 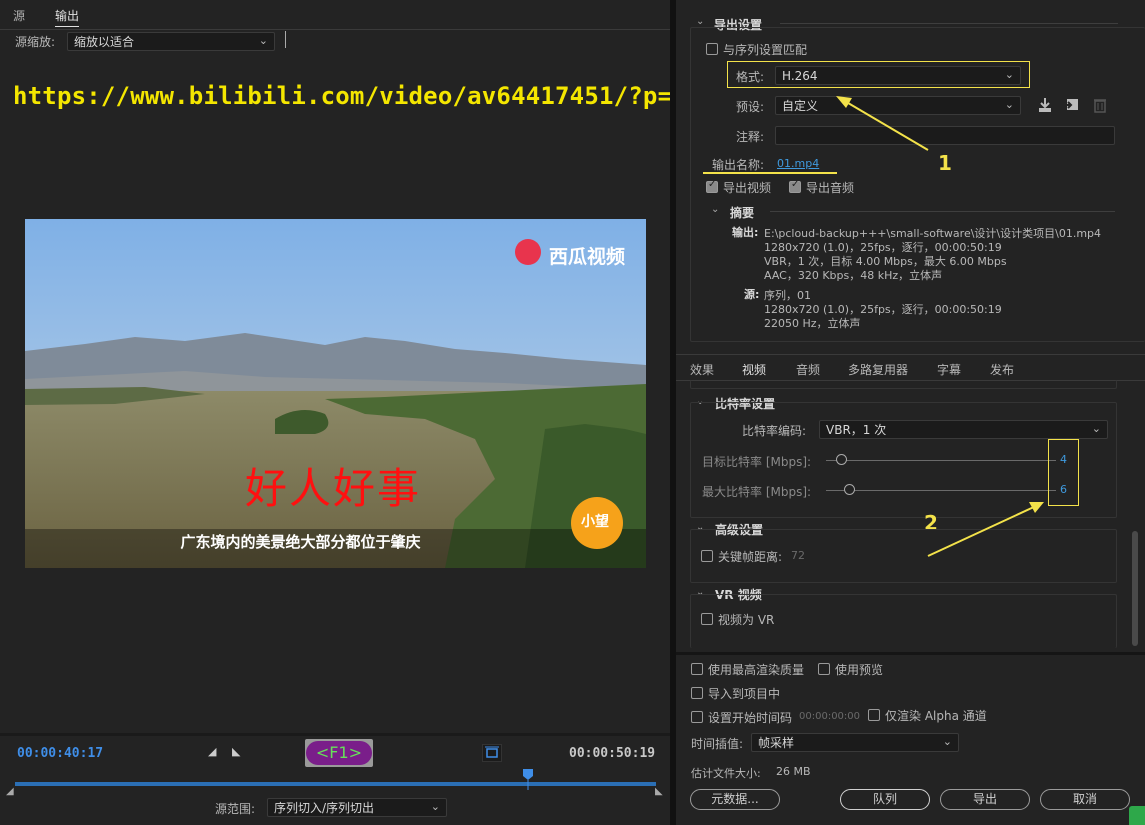 I want to click on export-audio-checkbox, so click(x=795, y=186).